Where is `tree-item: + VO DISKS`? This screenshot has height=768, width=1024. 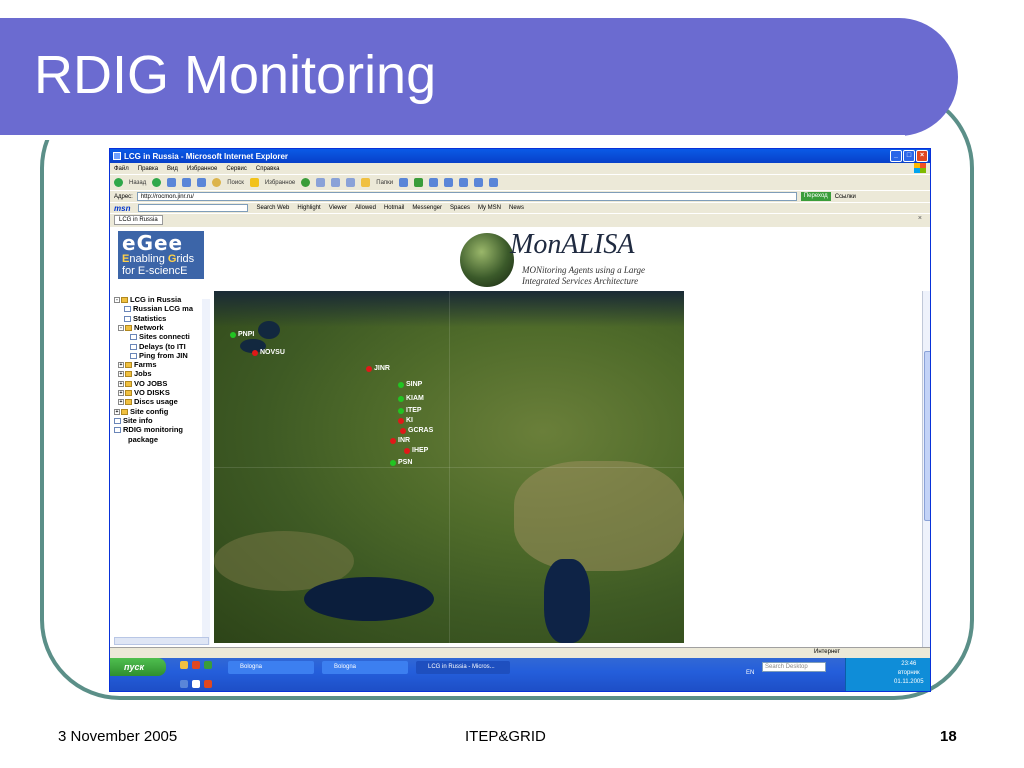 tree-item: + VO DISKS is located at coordinates (144, 392).